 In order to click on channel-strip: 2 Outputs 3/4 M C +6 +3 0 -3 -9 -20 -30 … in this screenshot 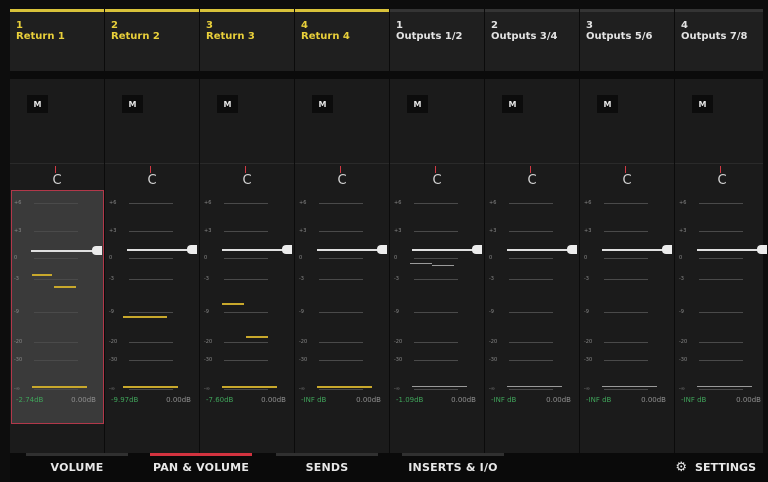, I will do `click(532, 231)`.